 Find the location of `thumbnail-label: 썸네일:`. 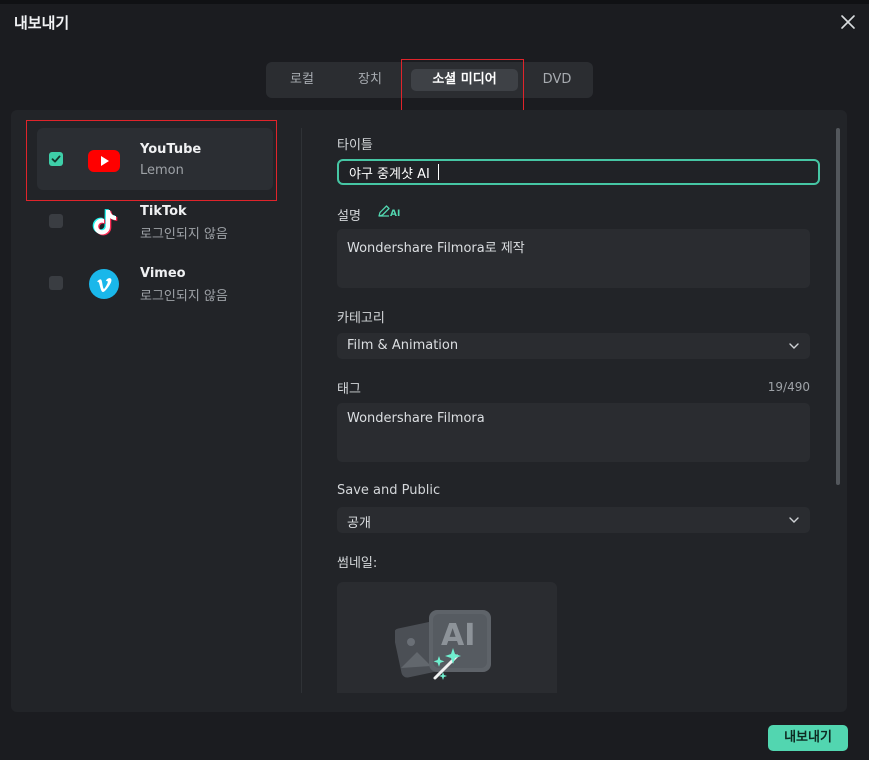

thumbnail-label: 썸네일: is located at coordinates (357, 563).